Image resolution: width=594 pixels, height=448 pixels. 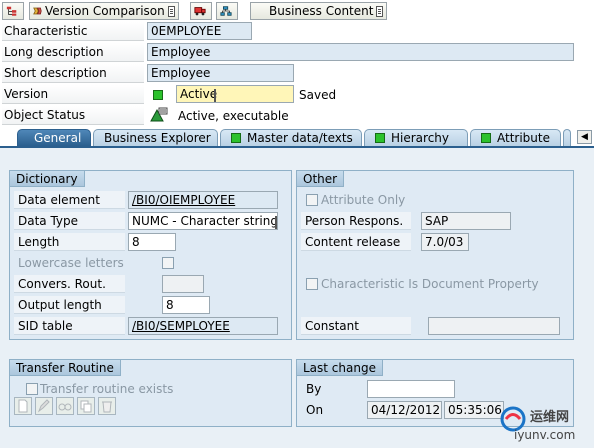 I want to click on dictionary-title: Dictionary, so click(x=47, y=179).